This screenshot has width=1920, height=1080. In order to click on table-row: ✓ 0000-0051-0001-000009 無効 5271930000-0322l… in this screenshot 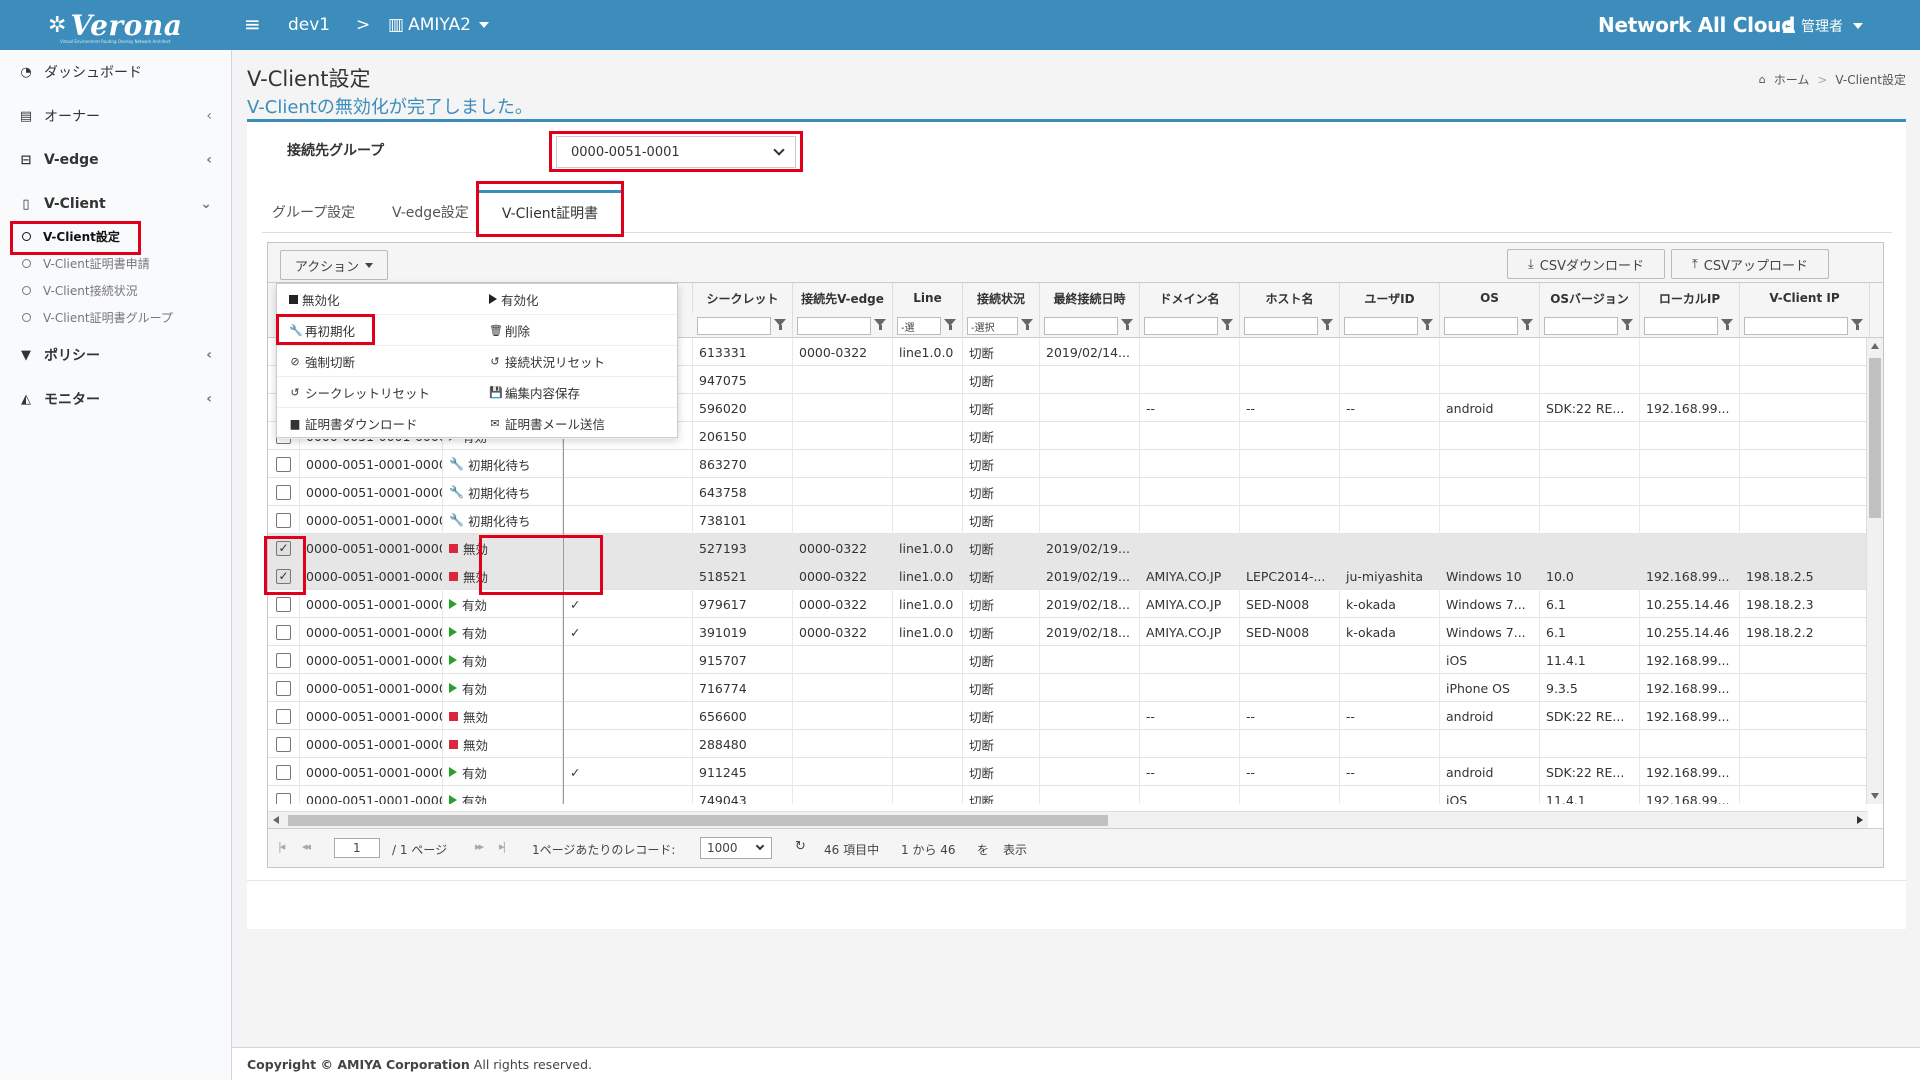, I will do `click(1068, 548)`.